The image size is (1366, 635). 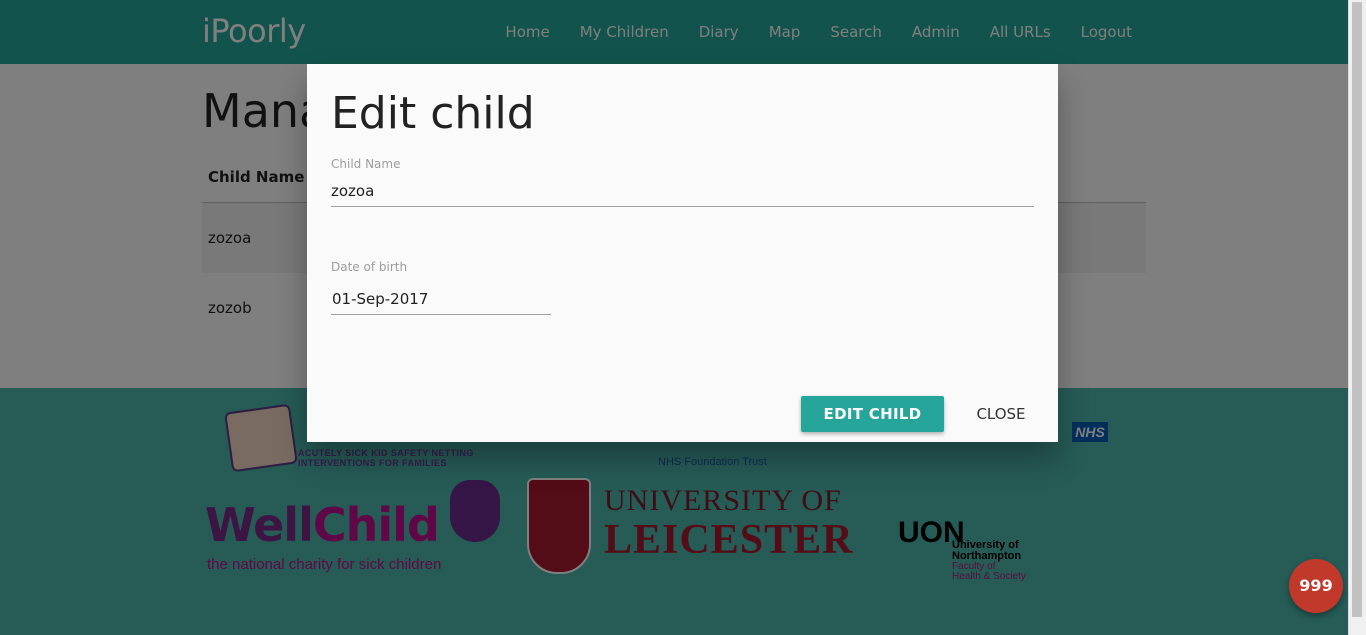 What do you see at coordinates (682, 191) in the screenshot?
I see `child-name-input` at bounding box center [682, 191].